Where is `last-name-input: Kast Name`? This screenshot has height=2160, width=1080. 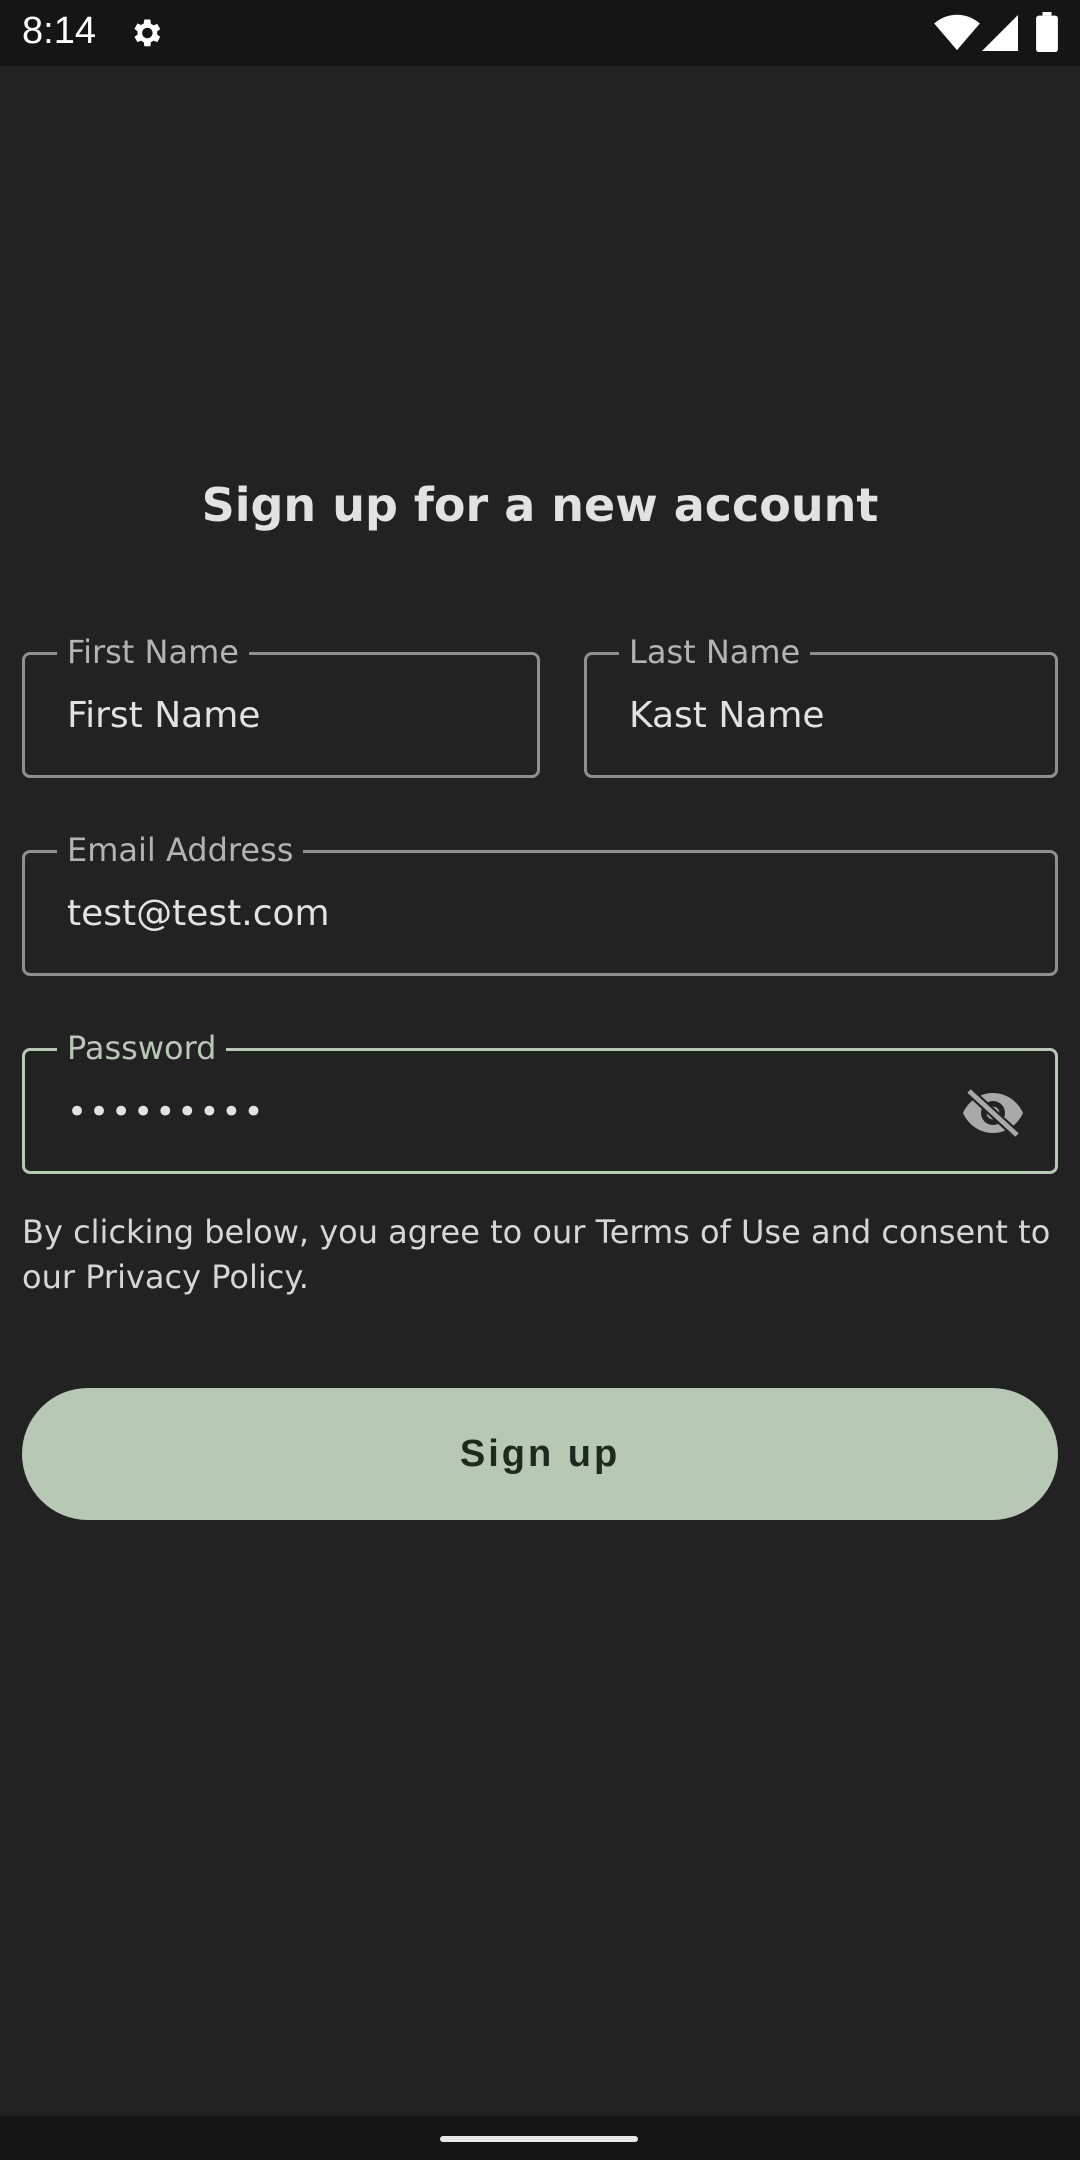 last-name-input: Kast Name is located at coordinates (727, 716).